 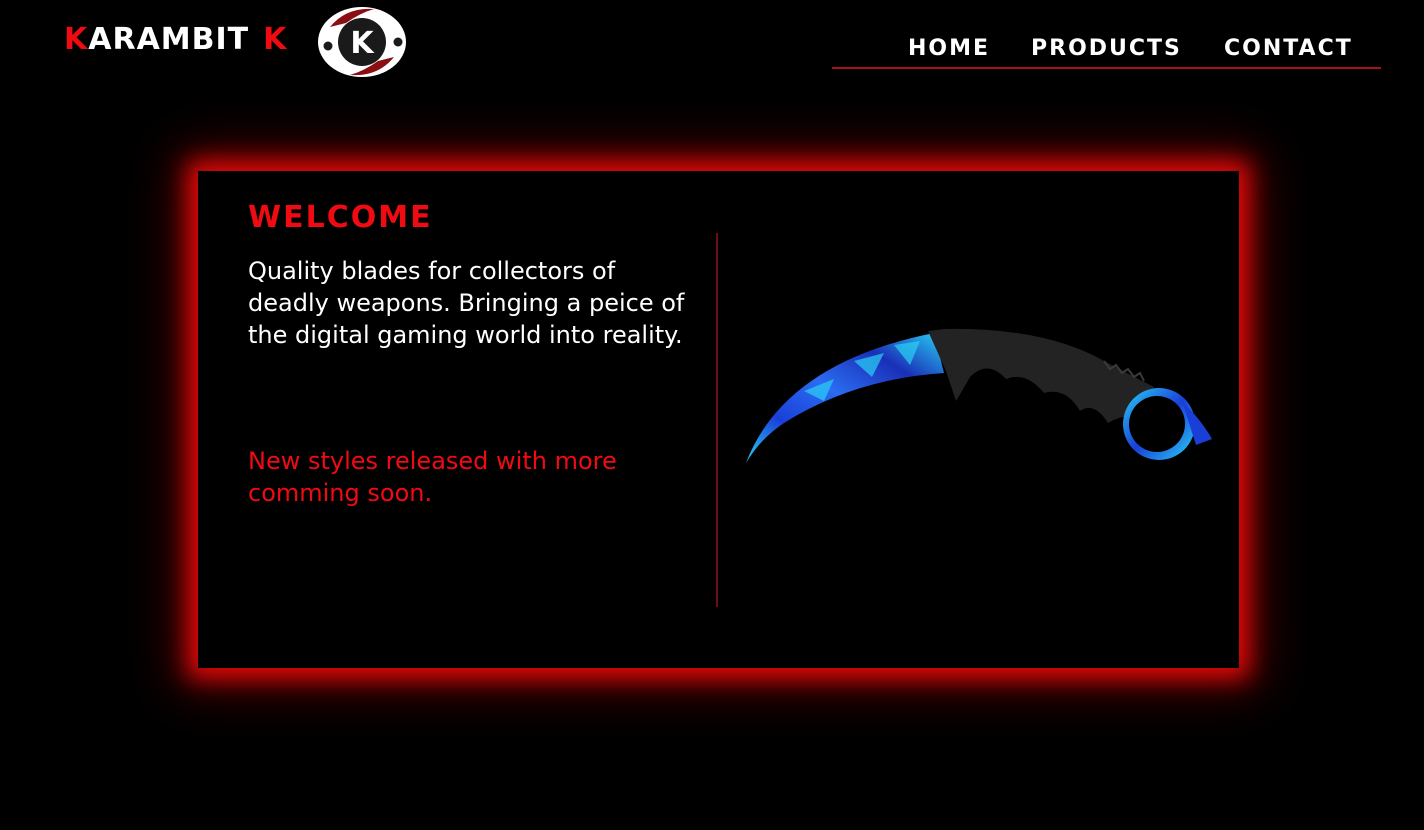 I want to click on logo-dot-left, so click(x=328, y=46).